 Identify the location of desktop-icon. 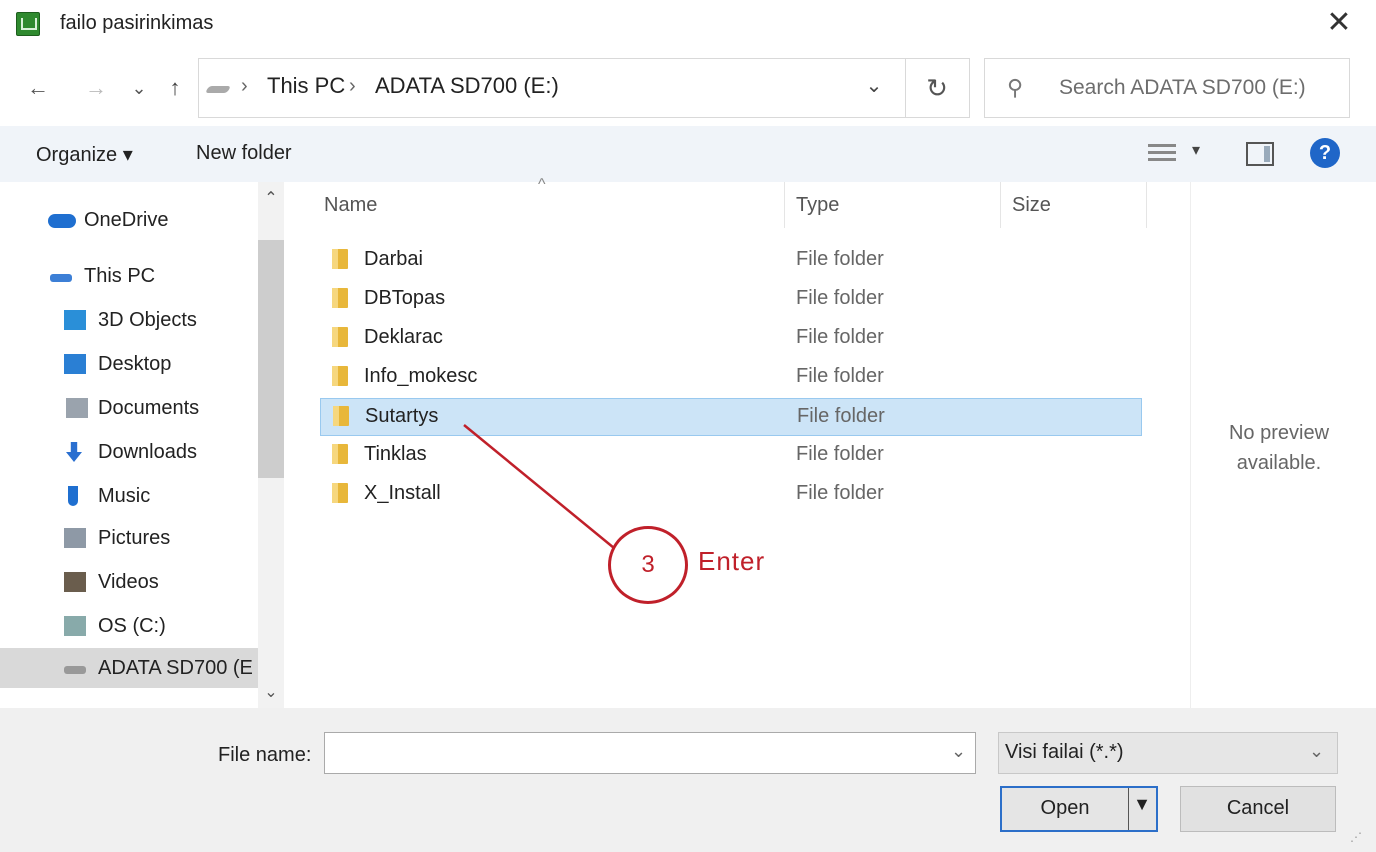
(75, 364).